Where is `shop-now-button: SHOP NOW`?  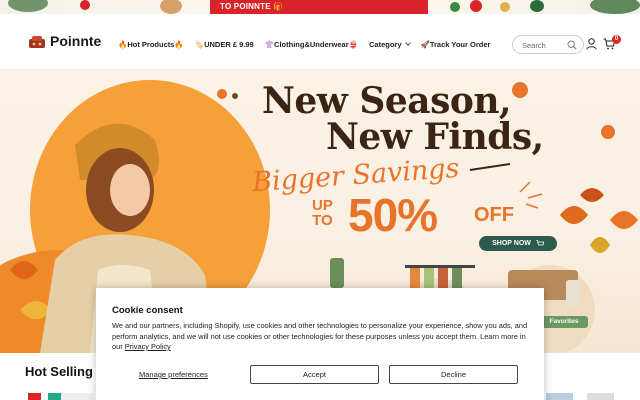 shop-now-button: SHOP NOW is located at coordinates (518, 243).